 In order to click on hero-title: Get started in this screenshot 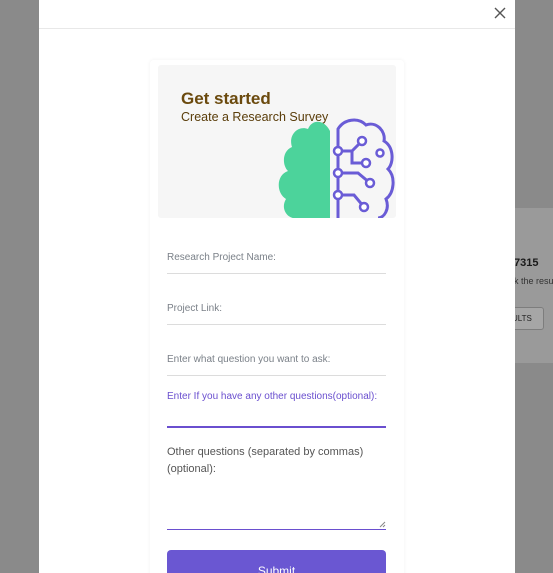, I will do `click(226, 98)`.